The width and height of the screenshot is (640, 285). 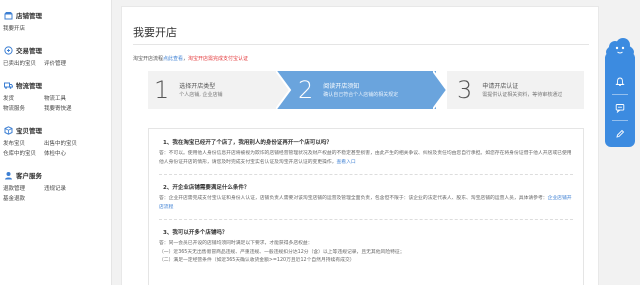 I want to click on step-3: 3 申请开店认证 需提供认证相关资料，等待审核通过, so click(x=515, y=90).